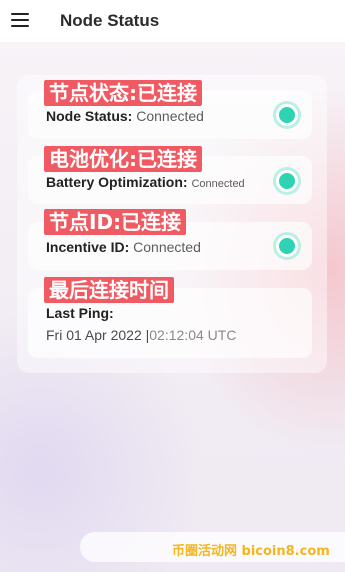 Image resolution: width=345 pixels, height=572 pixels. What do you see at coordinates (218, 184) in the screenshot?
I see `battery-optimization-value: Connected` at bounding box center [218, 184].